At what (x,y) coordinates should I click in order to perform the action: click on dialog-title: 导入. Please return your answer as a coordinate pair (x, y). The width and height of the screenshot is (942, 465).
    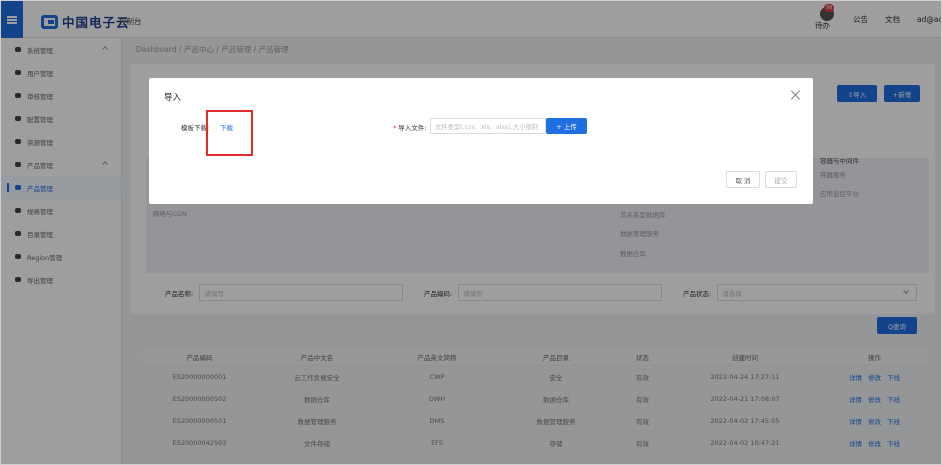
    Looking at the image, I should click on (173, 98).